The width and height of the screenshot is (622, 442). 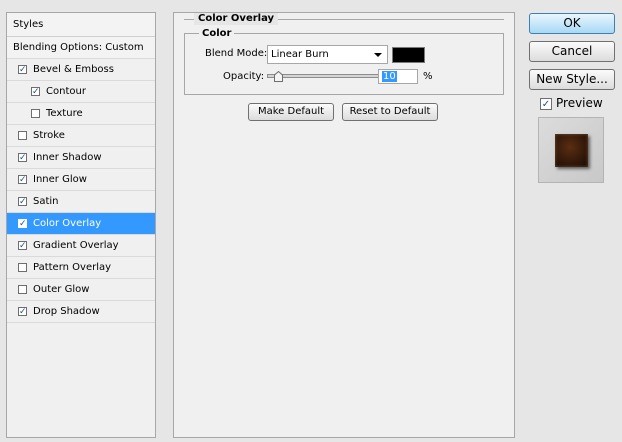 I want to click on preview-swatch-tile, so click(x=571, y=150).